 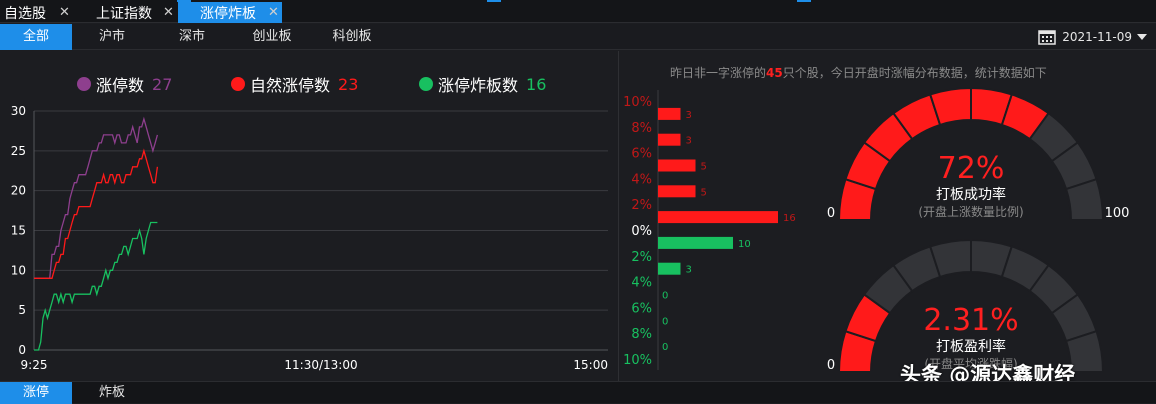 I want to click on y-tick-label: 20, so click(x=18, y=191).